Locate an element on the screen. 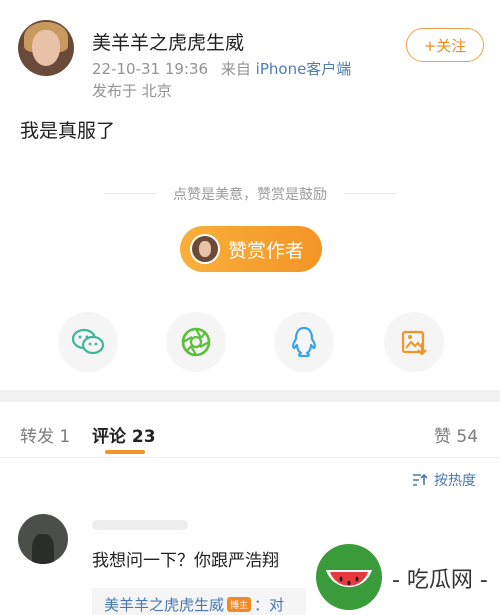  sort-toggle: 按热度 is located at coordinates (444, 480).